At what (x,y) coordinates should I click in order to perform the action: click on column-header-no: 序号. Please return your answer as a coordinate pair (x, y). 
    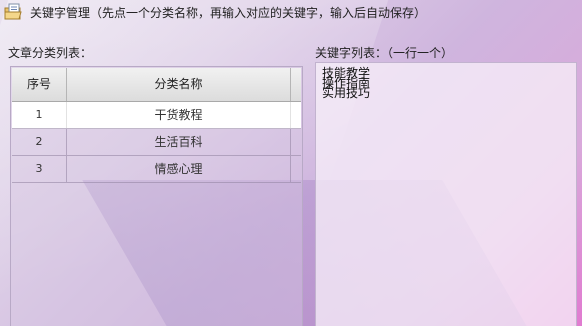
    Looking at the image, I should click on (39, 84).